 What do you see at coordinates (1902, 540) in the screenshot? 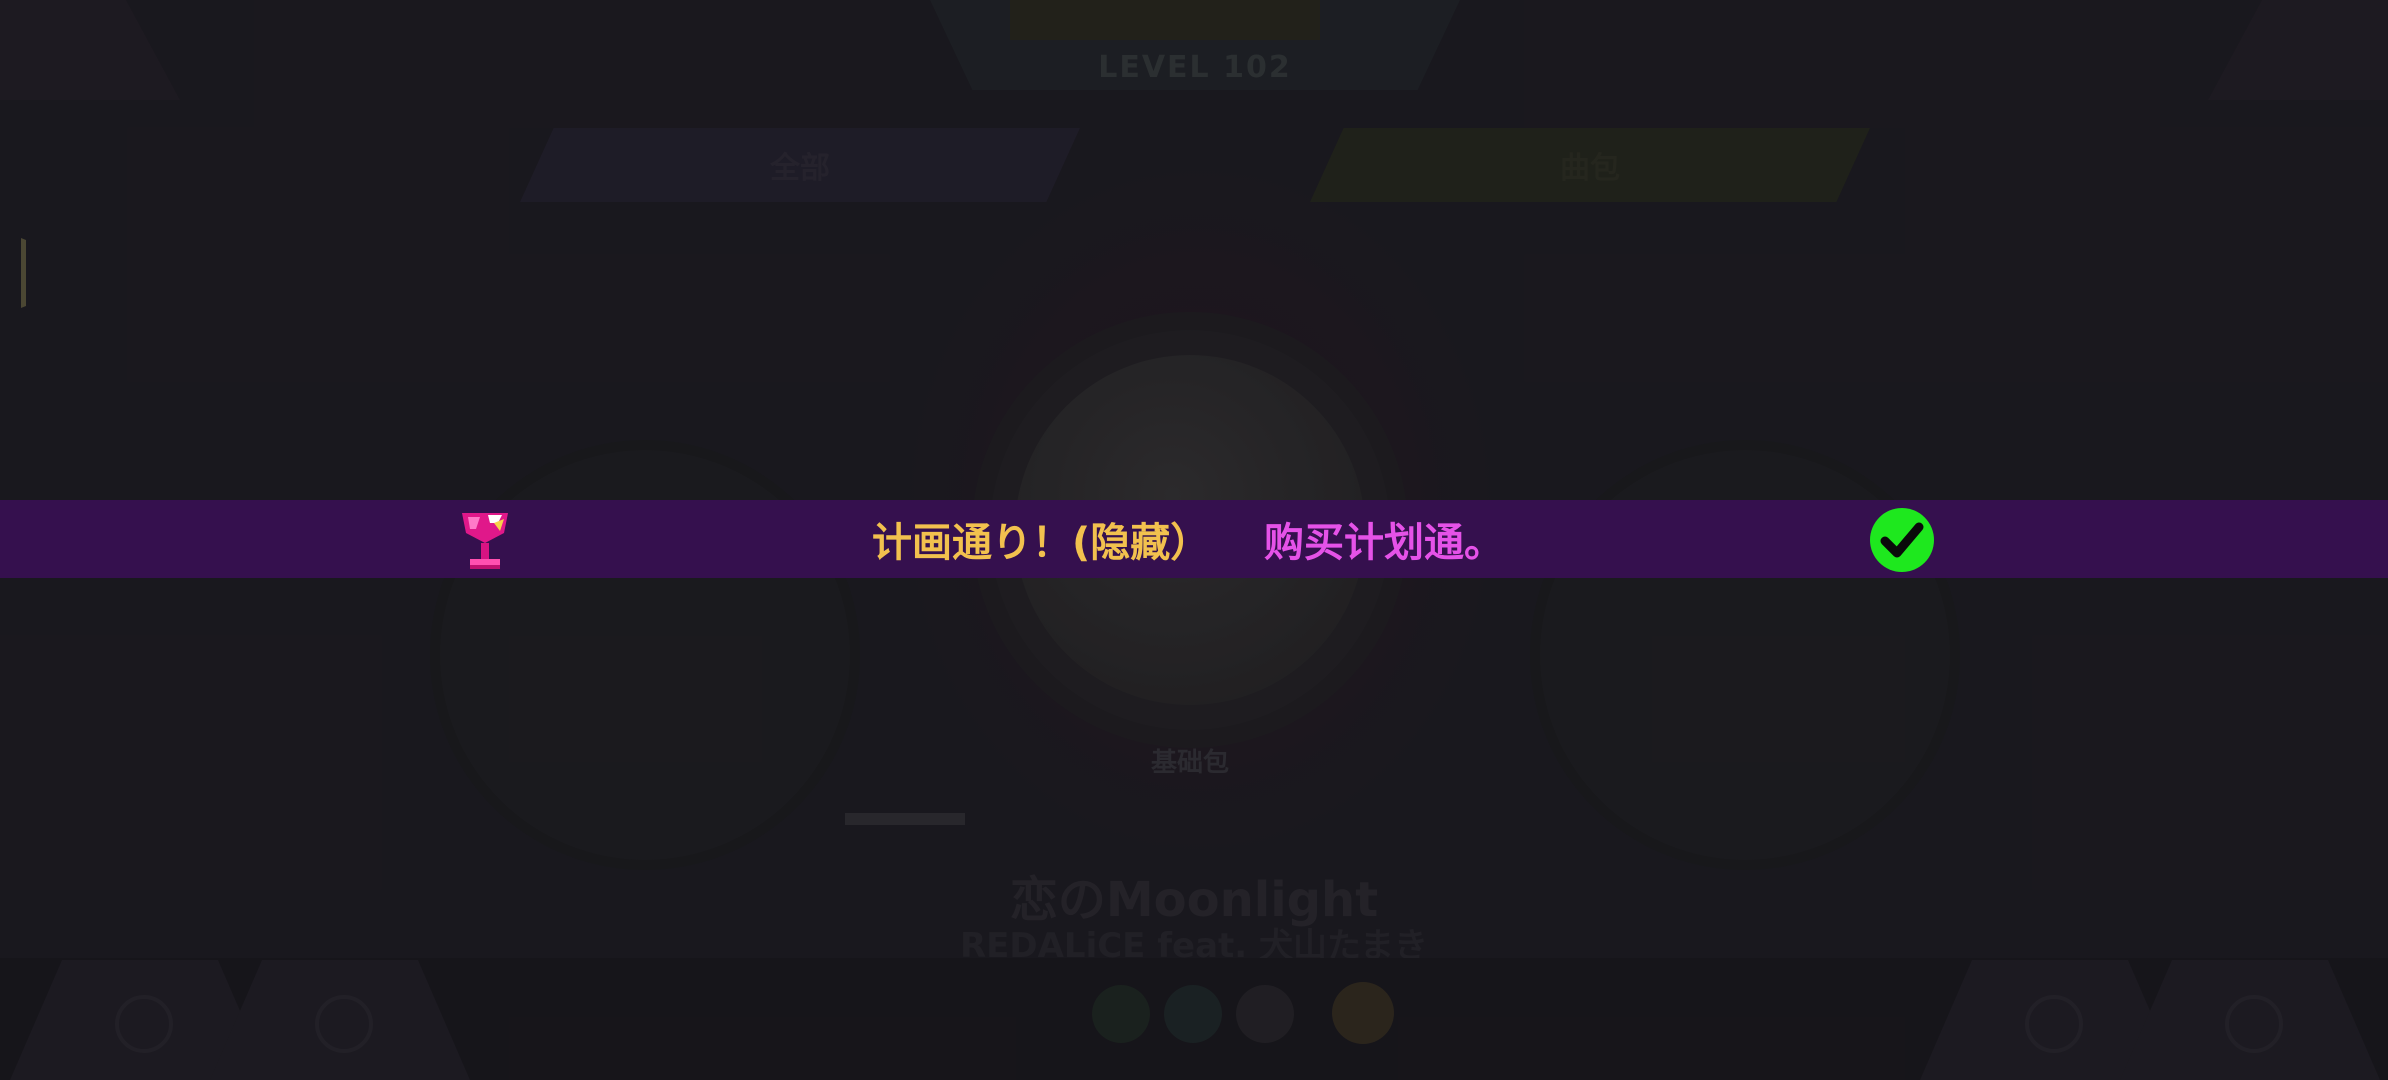
I see `checkmark-icon` at bounding box center [1902, 540].